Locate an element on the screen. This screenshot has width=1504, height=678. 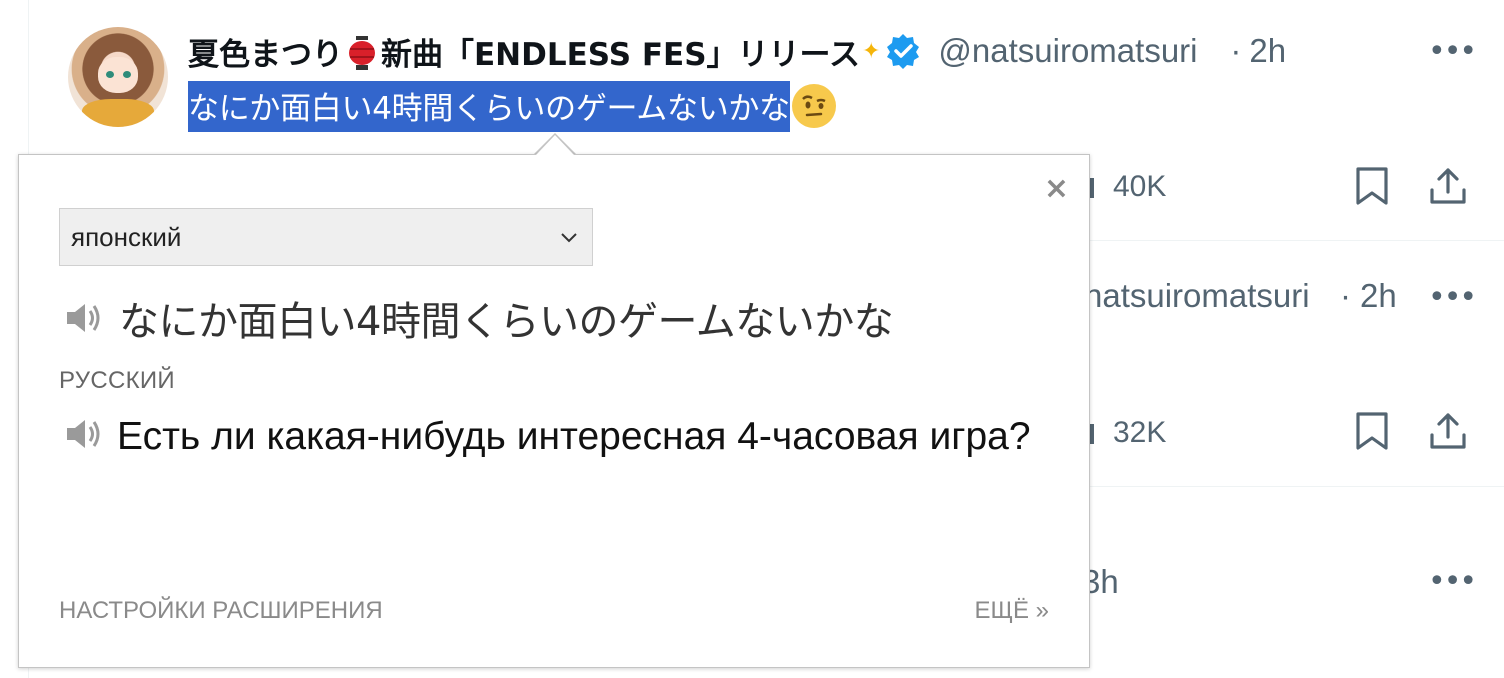
more-link: ЕЩЁ » is located at coordinates (1011, 611).